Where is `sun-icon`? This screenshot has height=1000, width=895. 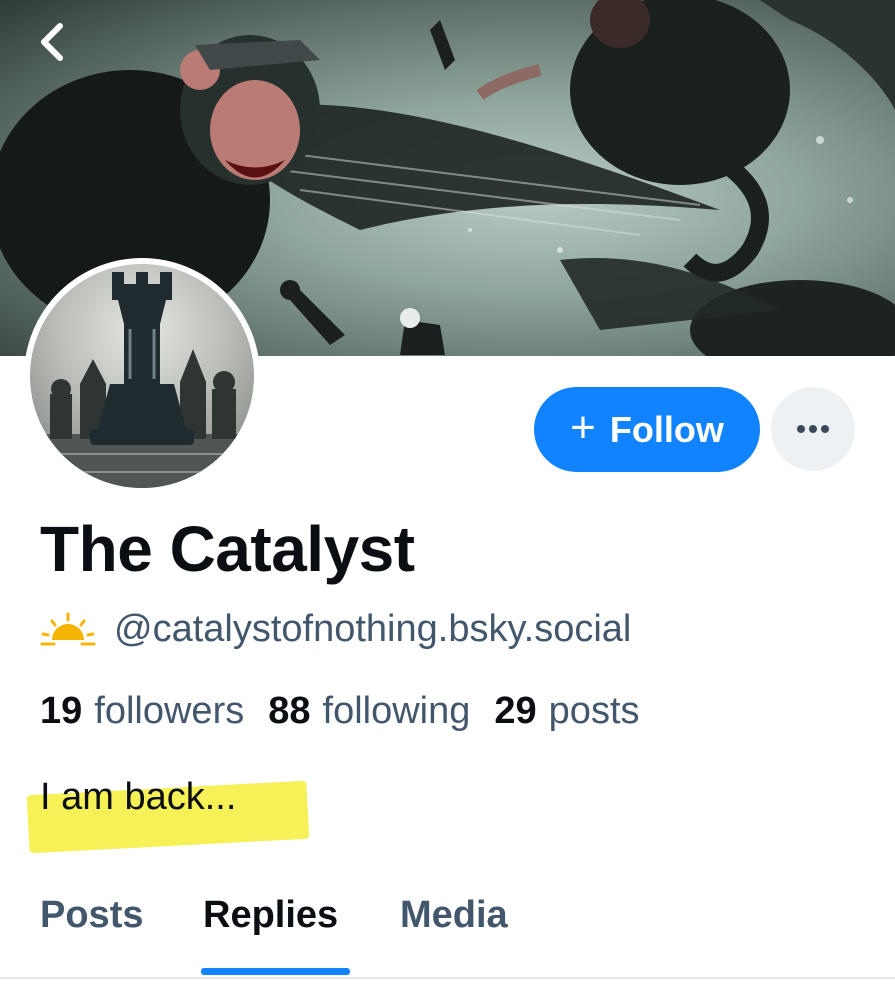 sun-icon is located at coordinates (68, 628).